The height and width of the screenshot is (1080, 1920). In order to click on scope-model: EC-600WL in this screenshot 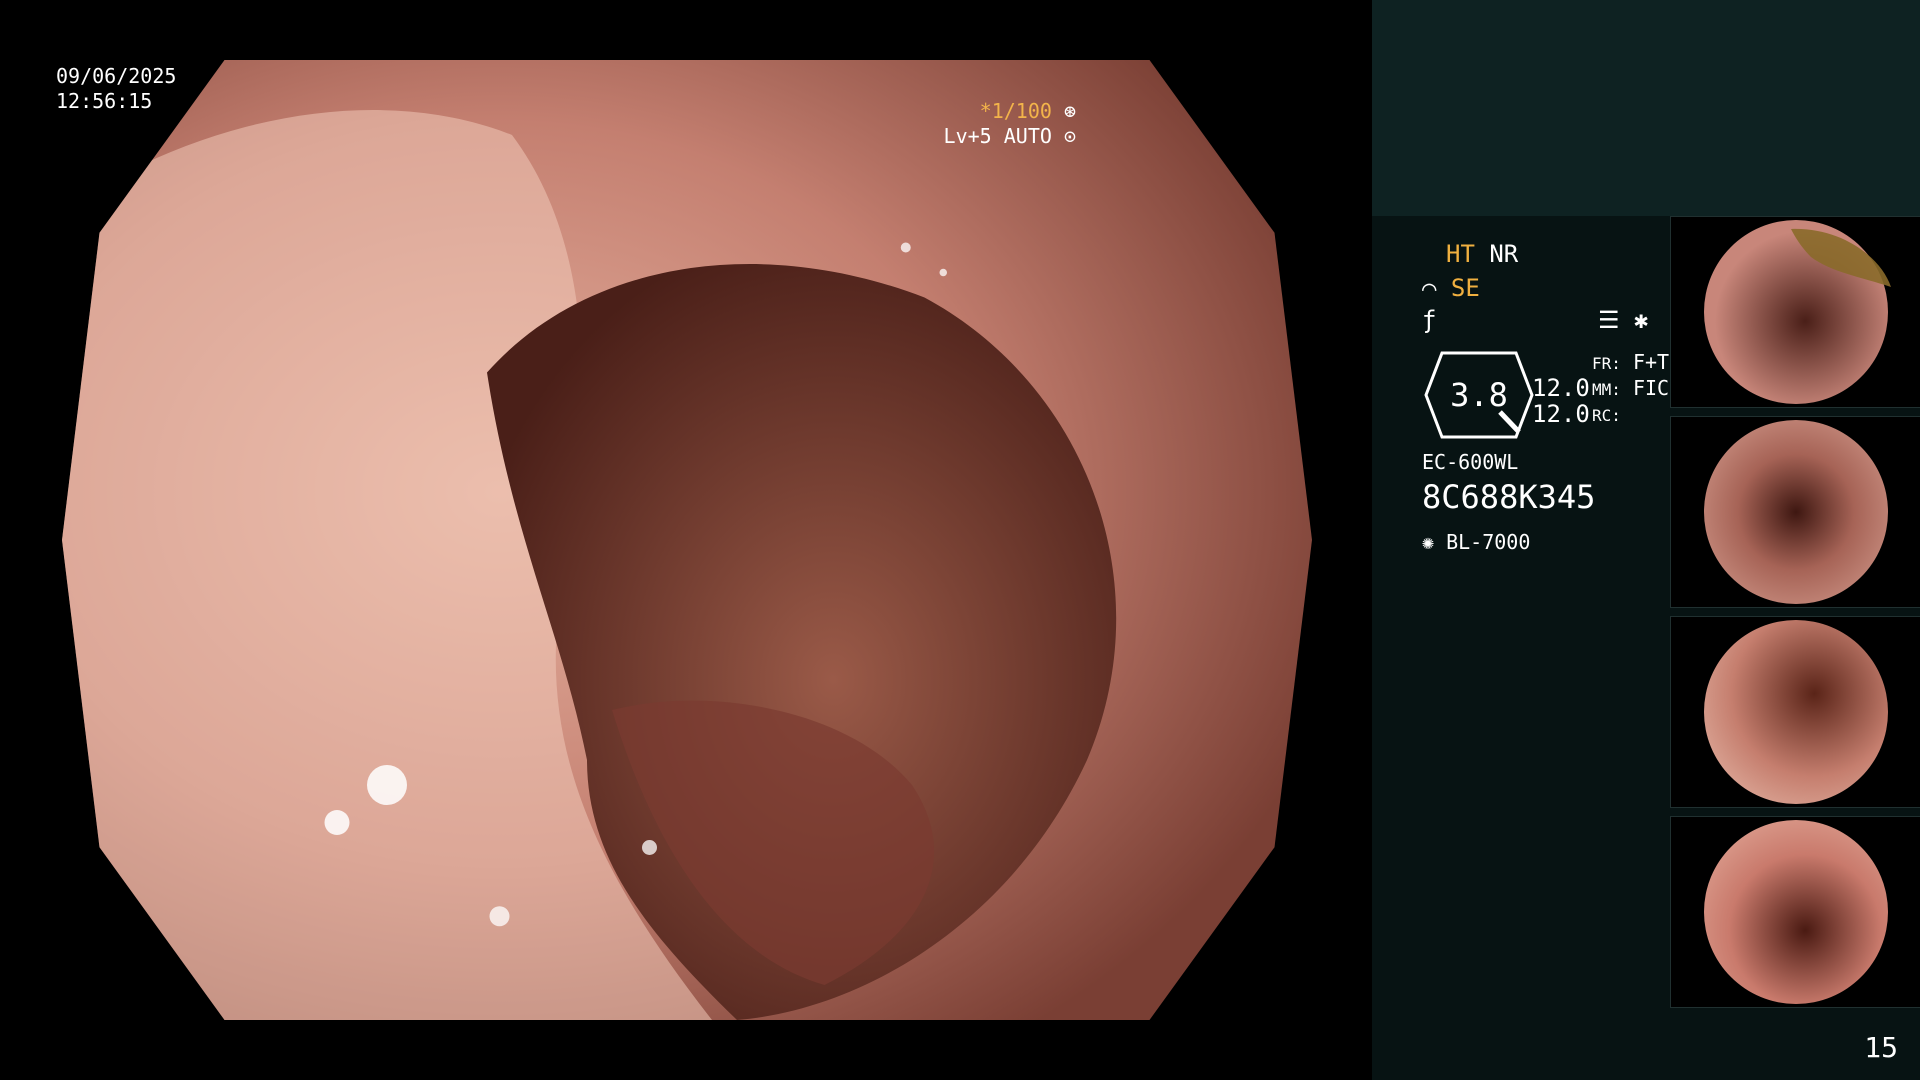, I will do `click(1470, 462)`.